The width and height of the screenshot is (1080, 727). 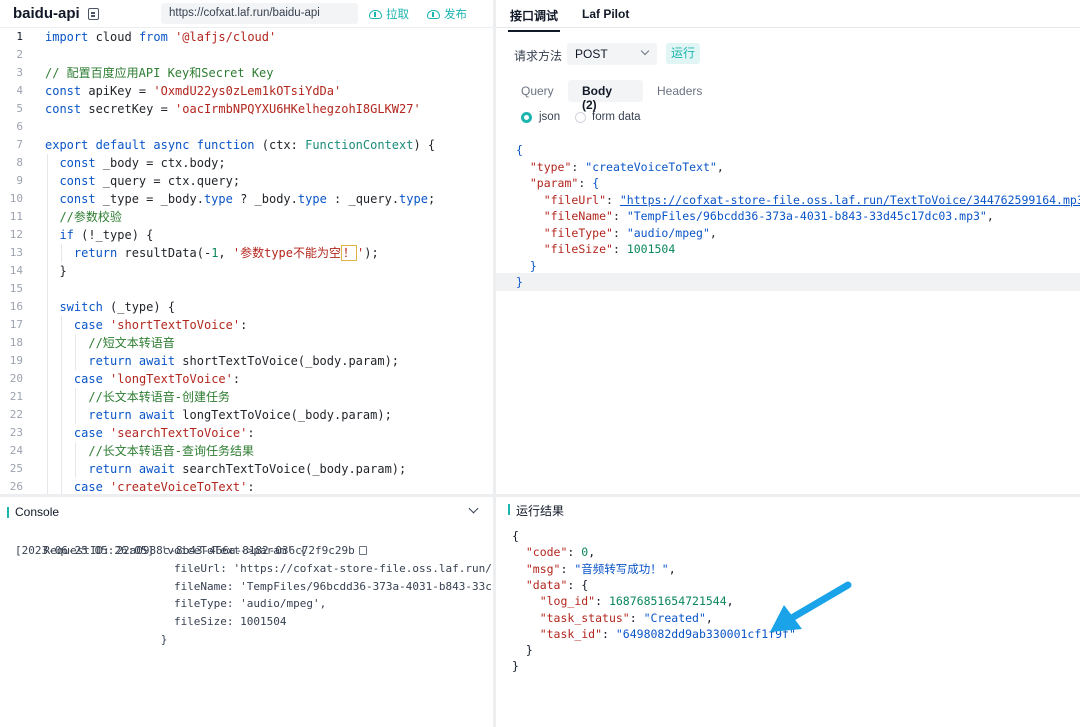 What do you see at coordinates (246, 163) in the screenshot?
I see `code-line: 8 const _body = ctx.body;` at bounding box center [246, 163].